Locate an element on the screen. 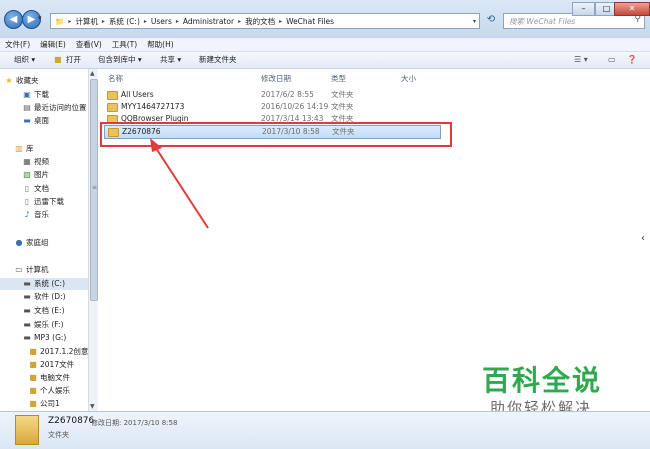 The image size is (650, 449). details-name: Z2670876 is located at coordinates (71, 421).